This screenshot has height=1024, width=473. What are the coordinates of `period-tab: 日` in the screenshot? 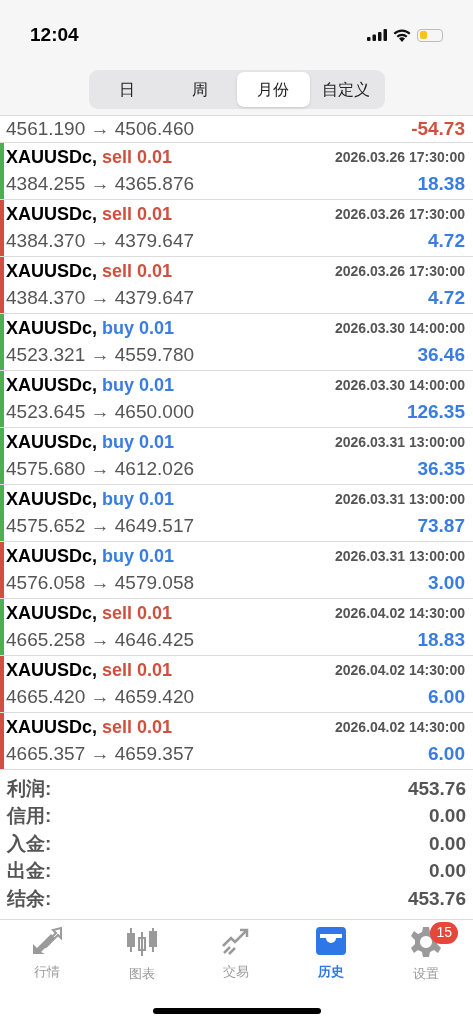 It's located at (127, 89).